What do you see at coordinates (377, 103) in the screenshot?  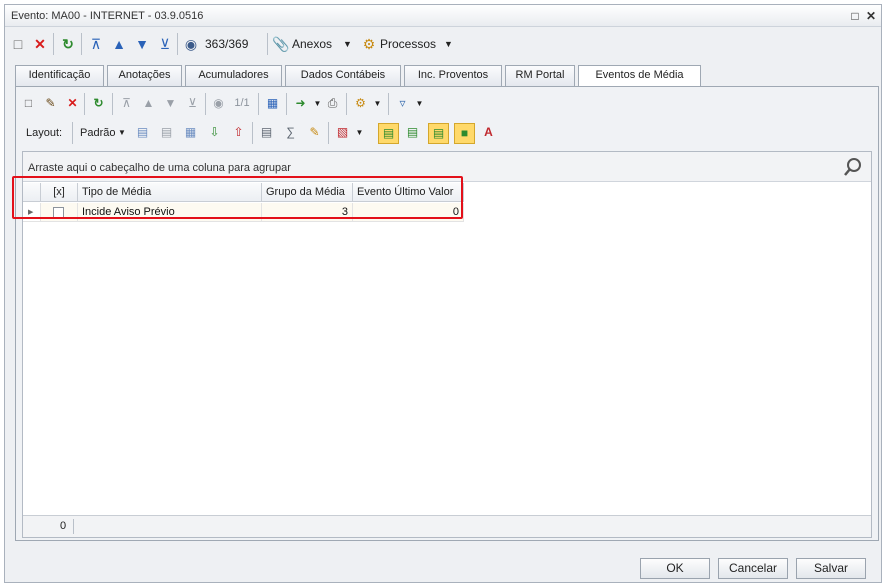 I see `processes-dropdown-icon: ▼` at bounding box center [377, 103].